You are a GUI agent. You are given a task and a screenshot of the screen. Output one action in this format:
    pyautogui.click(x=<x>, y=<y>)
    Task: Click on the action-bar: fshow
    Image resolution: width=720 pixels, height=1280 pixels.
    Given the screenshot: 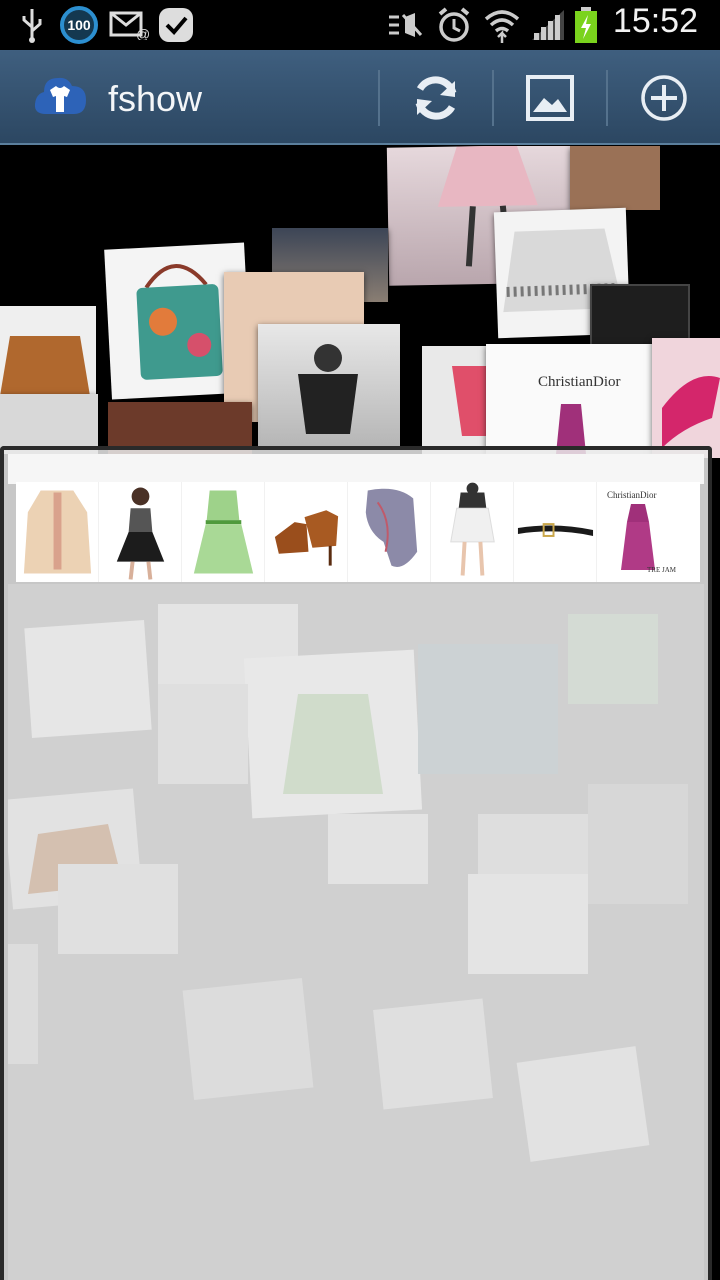 What is the action you would take?
    pyautogui.click(x=360, y=97)
    